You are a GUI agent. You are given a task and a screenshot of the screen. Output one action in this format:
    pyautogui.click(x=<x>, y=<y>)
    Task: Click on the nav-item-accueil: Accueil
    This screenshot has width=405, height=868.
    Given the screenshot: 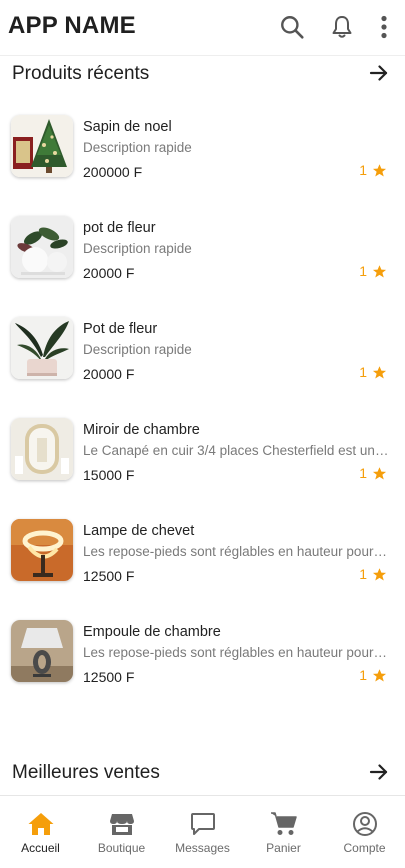 What is the action you would take?
    pyautogui.click(x=40, y=832)
    